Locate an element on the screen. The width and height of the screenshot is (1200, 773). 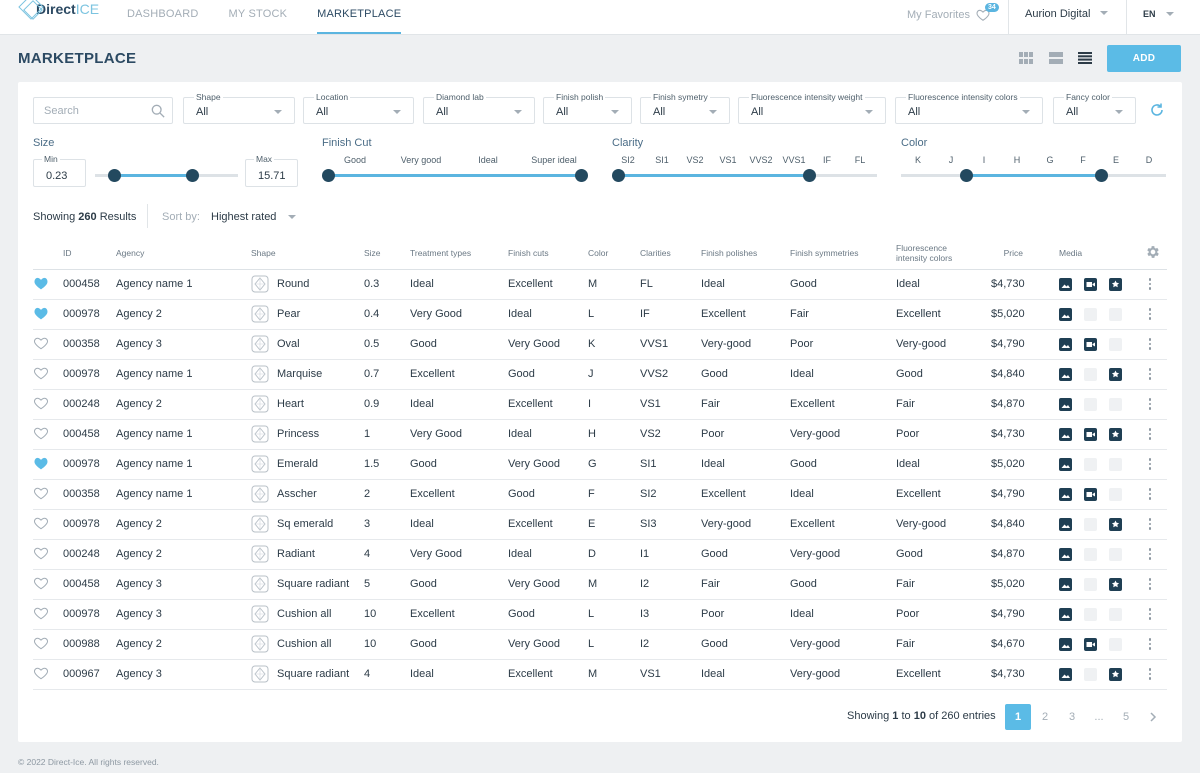
language-selector: EN is located at coordinates (1149, 14).